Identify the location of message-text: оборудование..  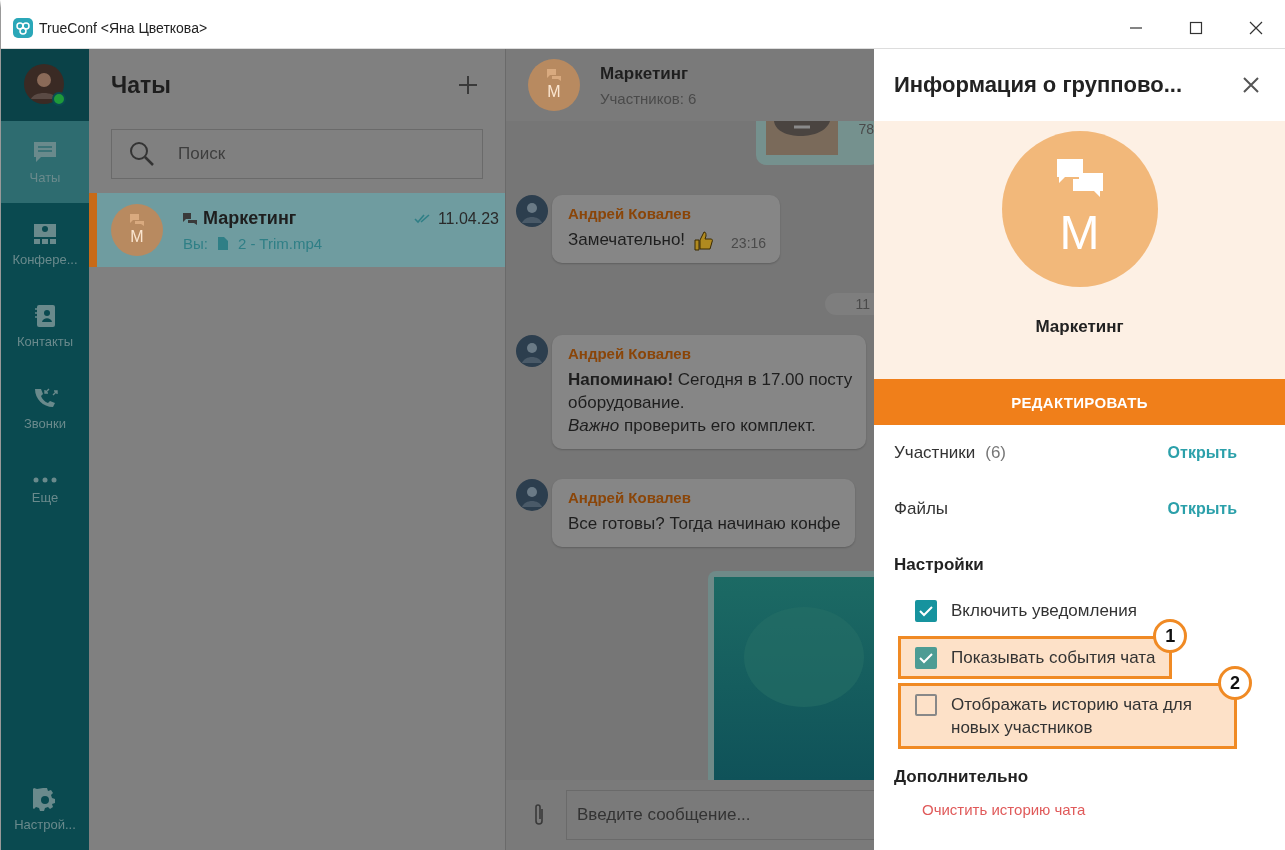
(627, 403).